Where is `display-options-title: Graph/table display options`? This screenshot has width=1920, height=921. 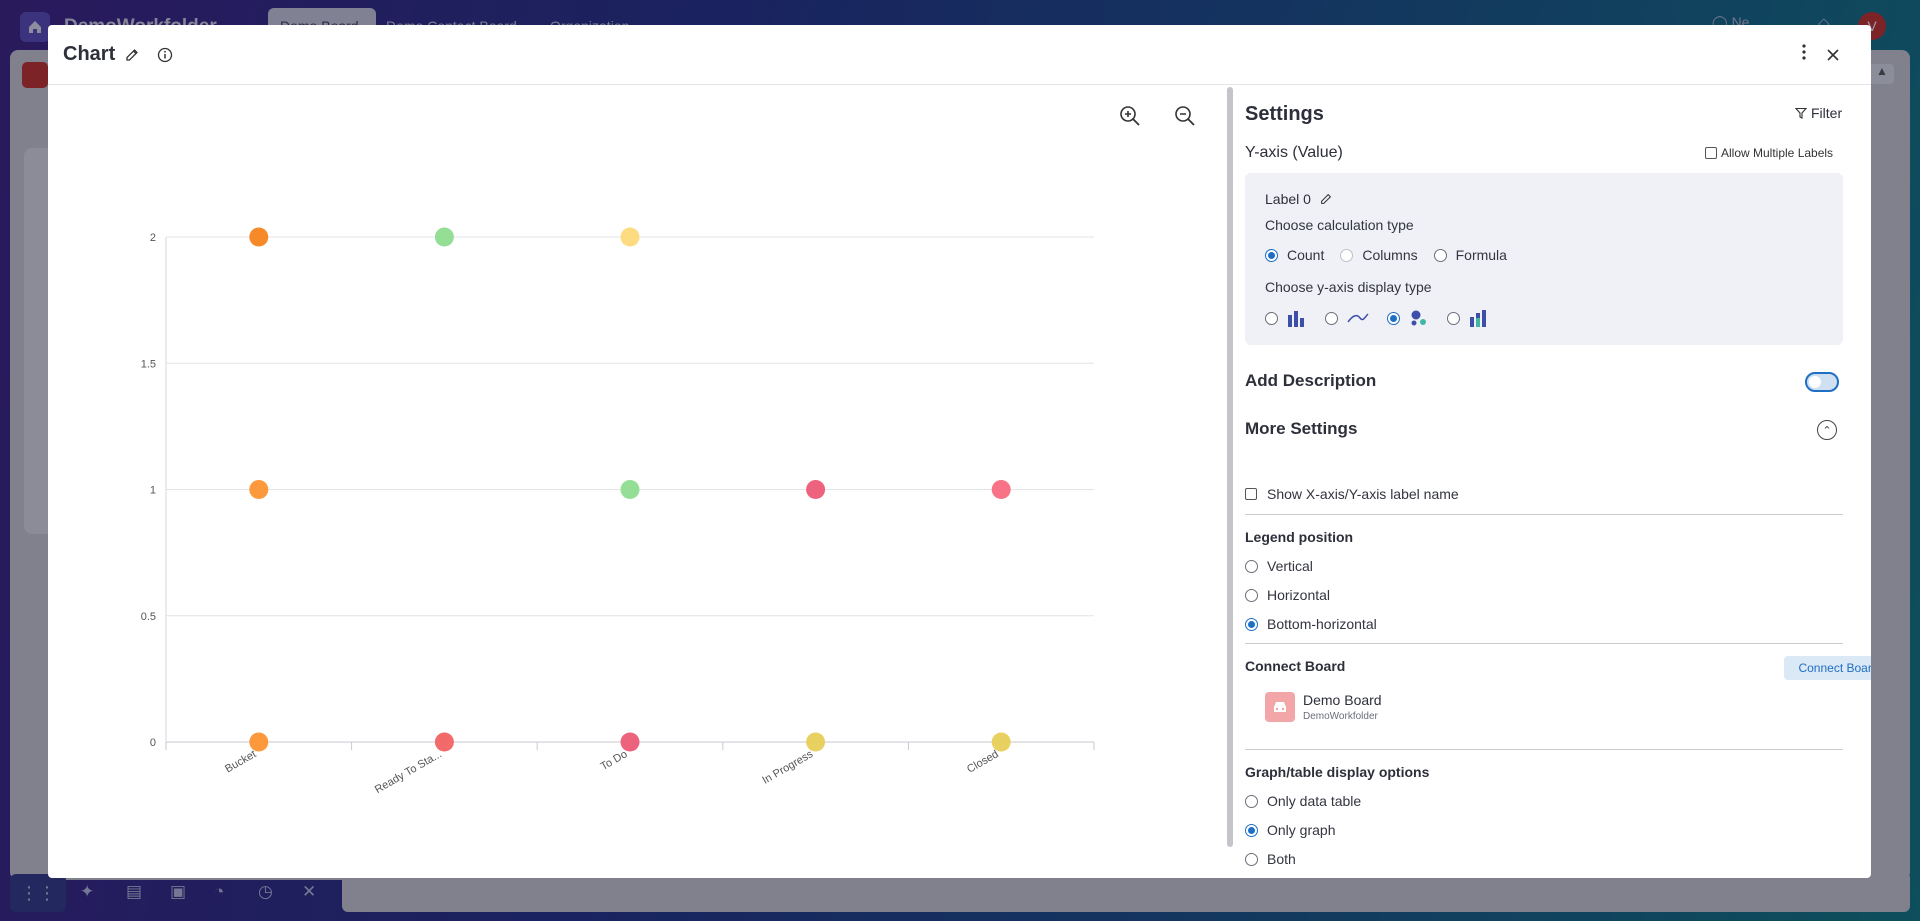 display-options-title: Graph/table display options is located at coordinates (1337, 772).